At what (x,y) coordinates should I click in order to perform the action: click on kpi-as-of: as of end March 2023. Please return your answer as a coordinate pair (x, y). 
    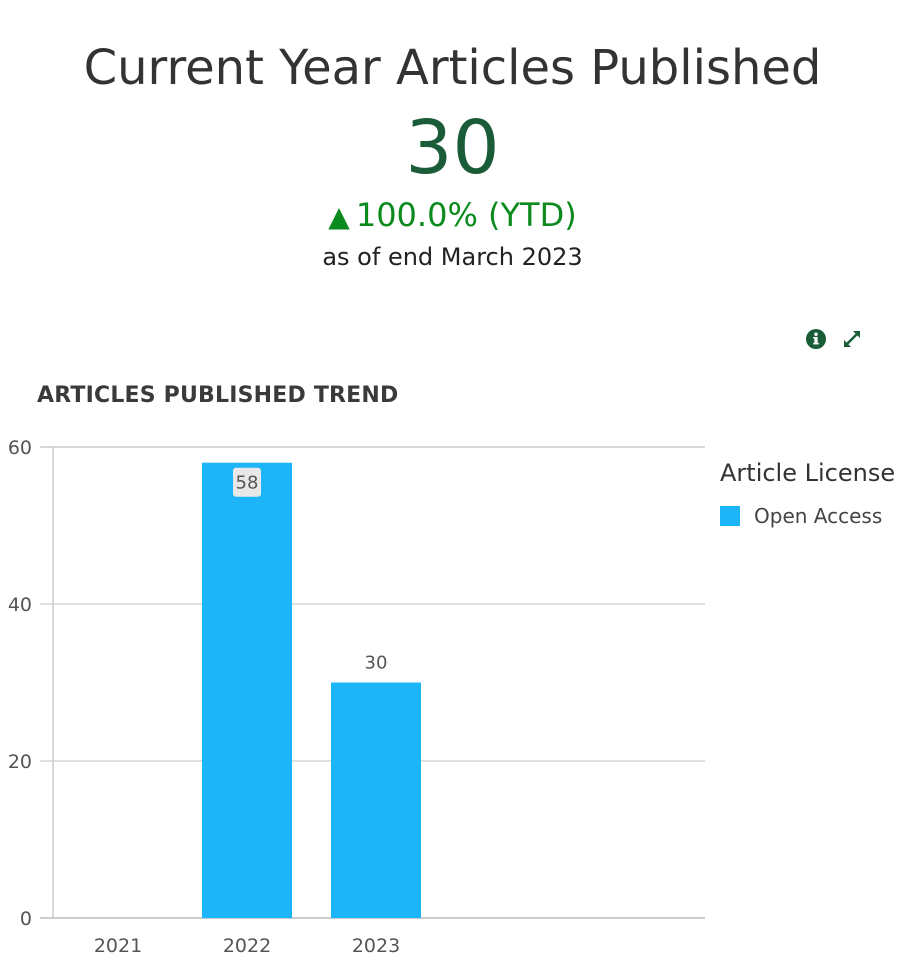
    Looking at the image, I should click on (452, 257).